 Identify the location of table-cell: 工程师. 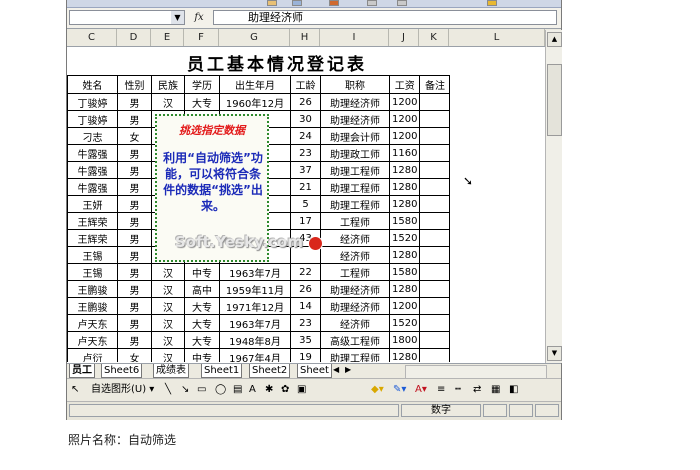
(355, 221).